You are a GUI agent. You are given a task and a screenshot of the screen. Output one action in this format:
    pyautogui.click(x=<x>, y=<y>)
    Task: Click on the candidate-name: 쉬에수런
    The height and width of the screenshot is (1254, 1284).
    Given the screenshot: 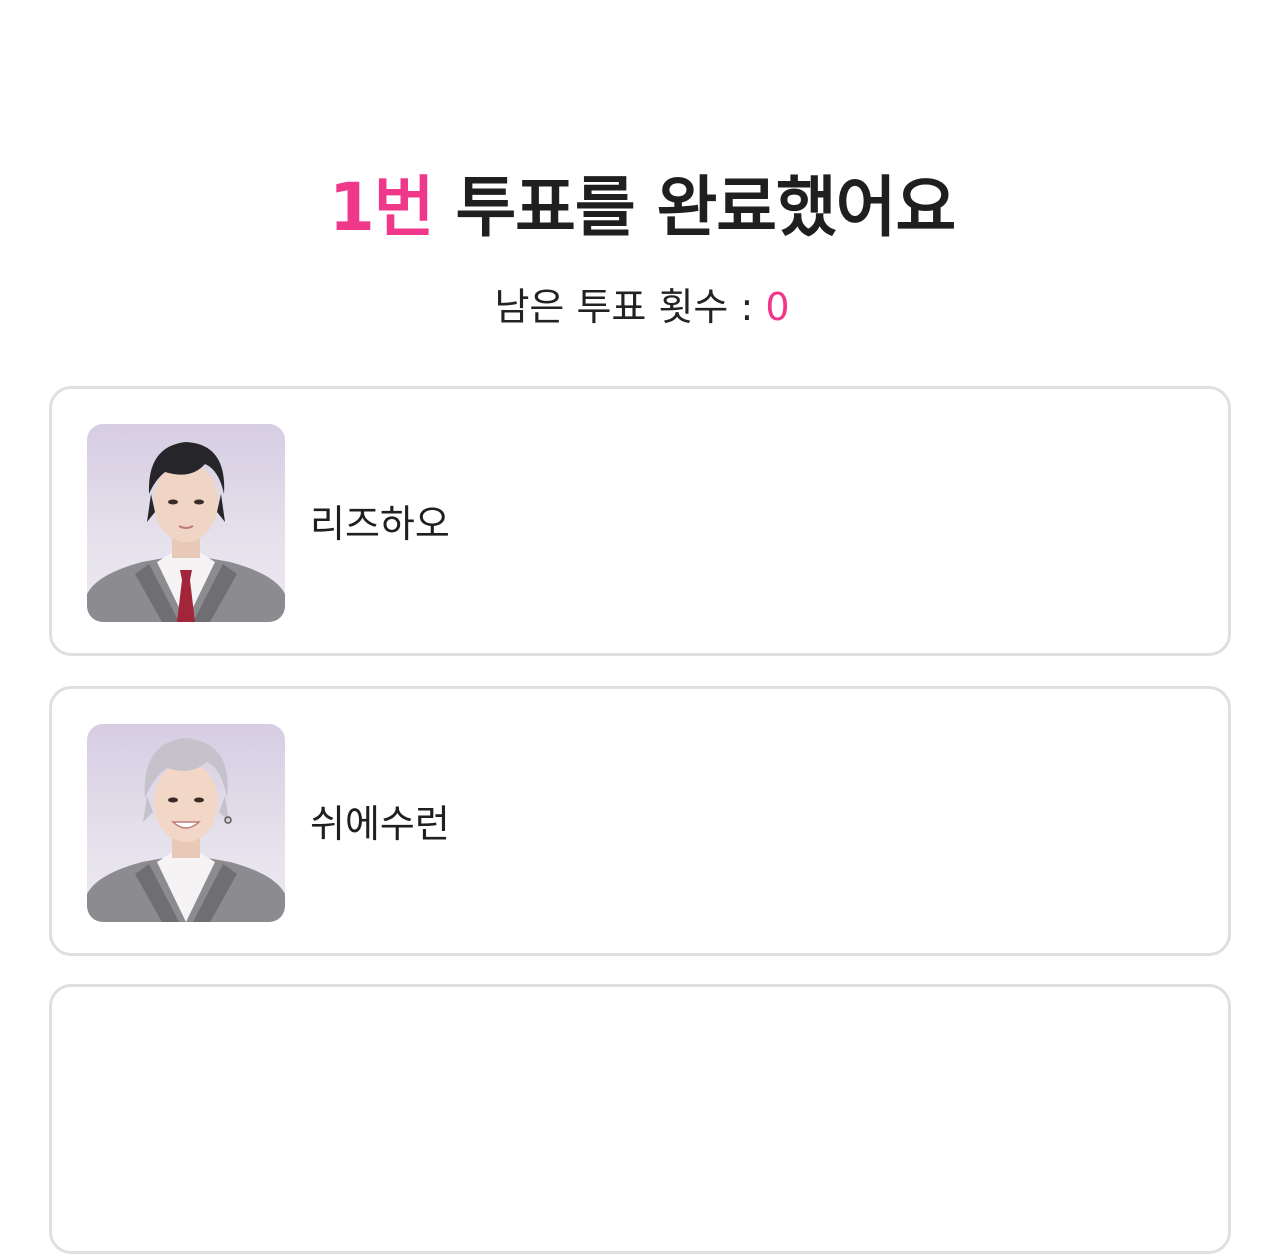 What is the action you would take?
    pyautogui.click(x=380, y=824)
    